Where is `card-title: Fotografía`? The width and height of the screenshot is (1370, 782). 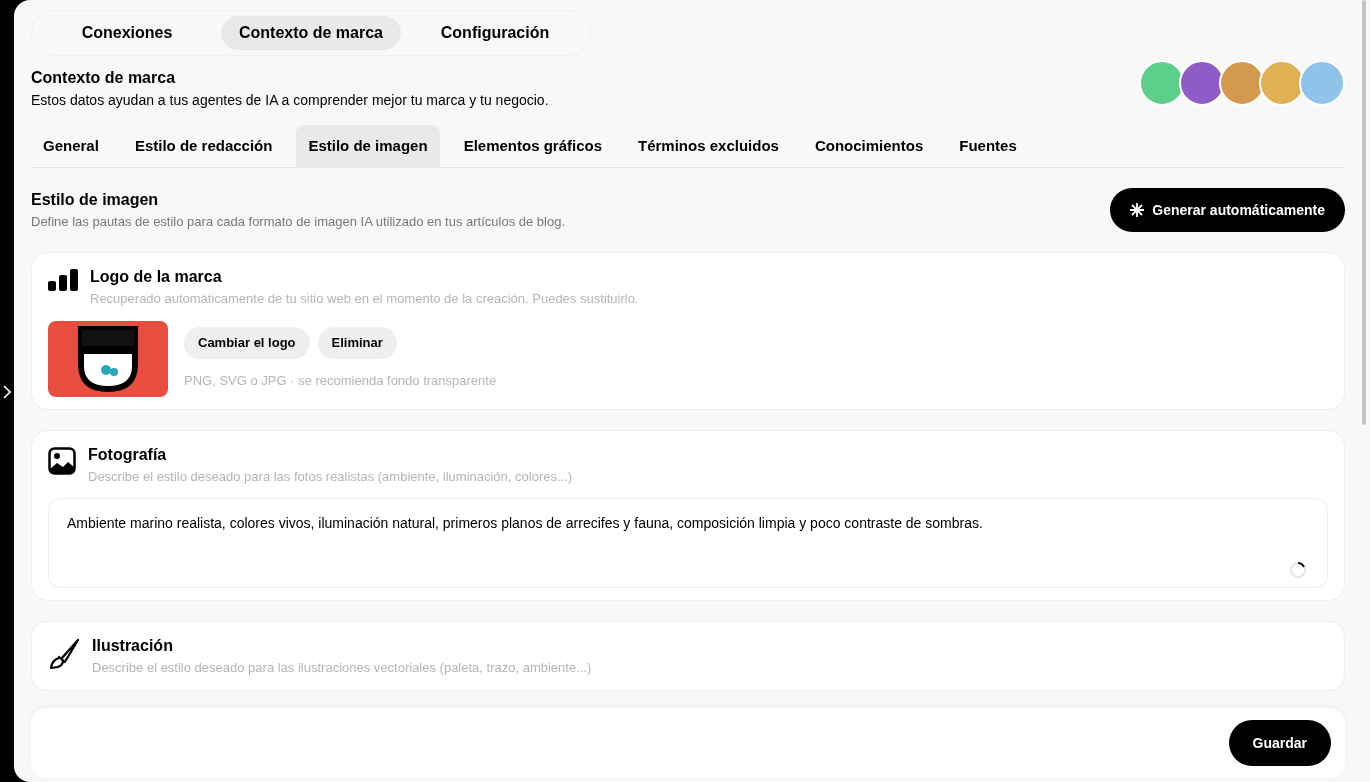 card-title: Fotografía is located at coordinates (128, 454).